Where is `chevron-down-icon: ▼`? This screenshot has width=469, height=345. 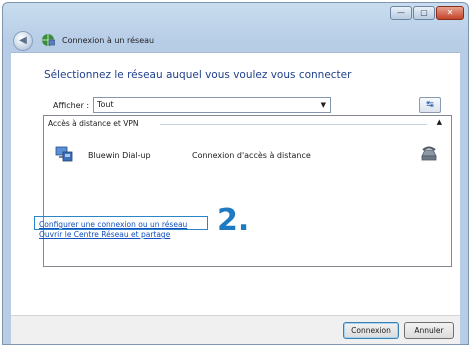
chevron-down-icon: ▼ is located at coordinates (323, 105).